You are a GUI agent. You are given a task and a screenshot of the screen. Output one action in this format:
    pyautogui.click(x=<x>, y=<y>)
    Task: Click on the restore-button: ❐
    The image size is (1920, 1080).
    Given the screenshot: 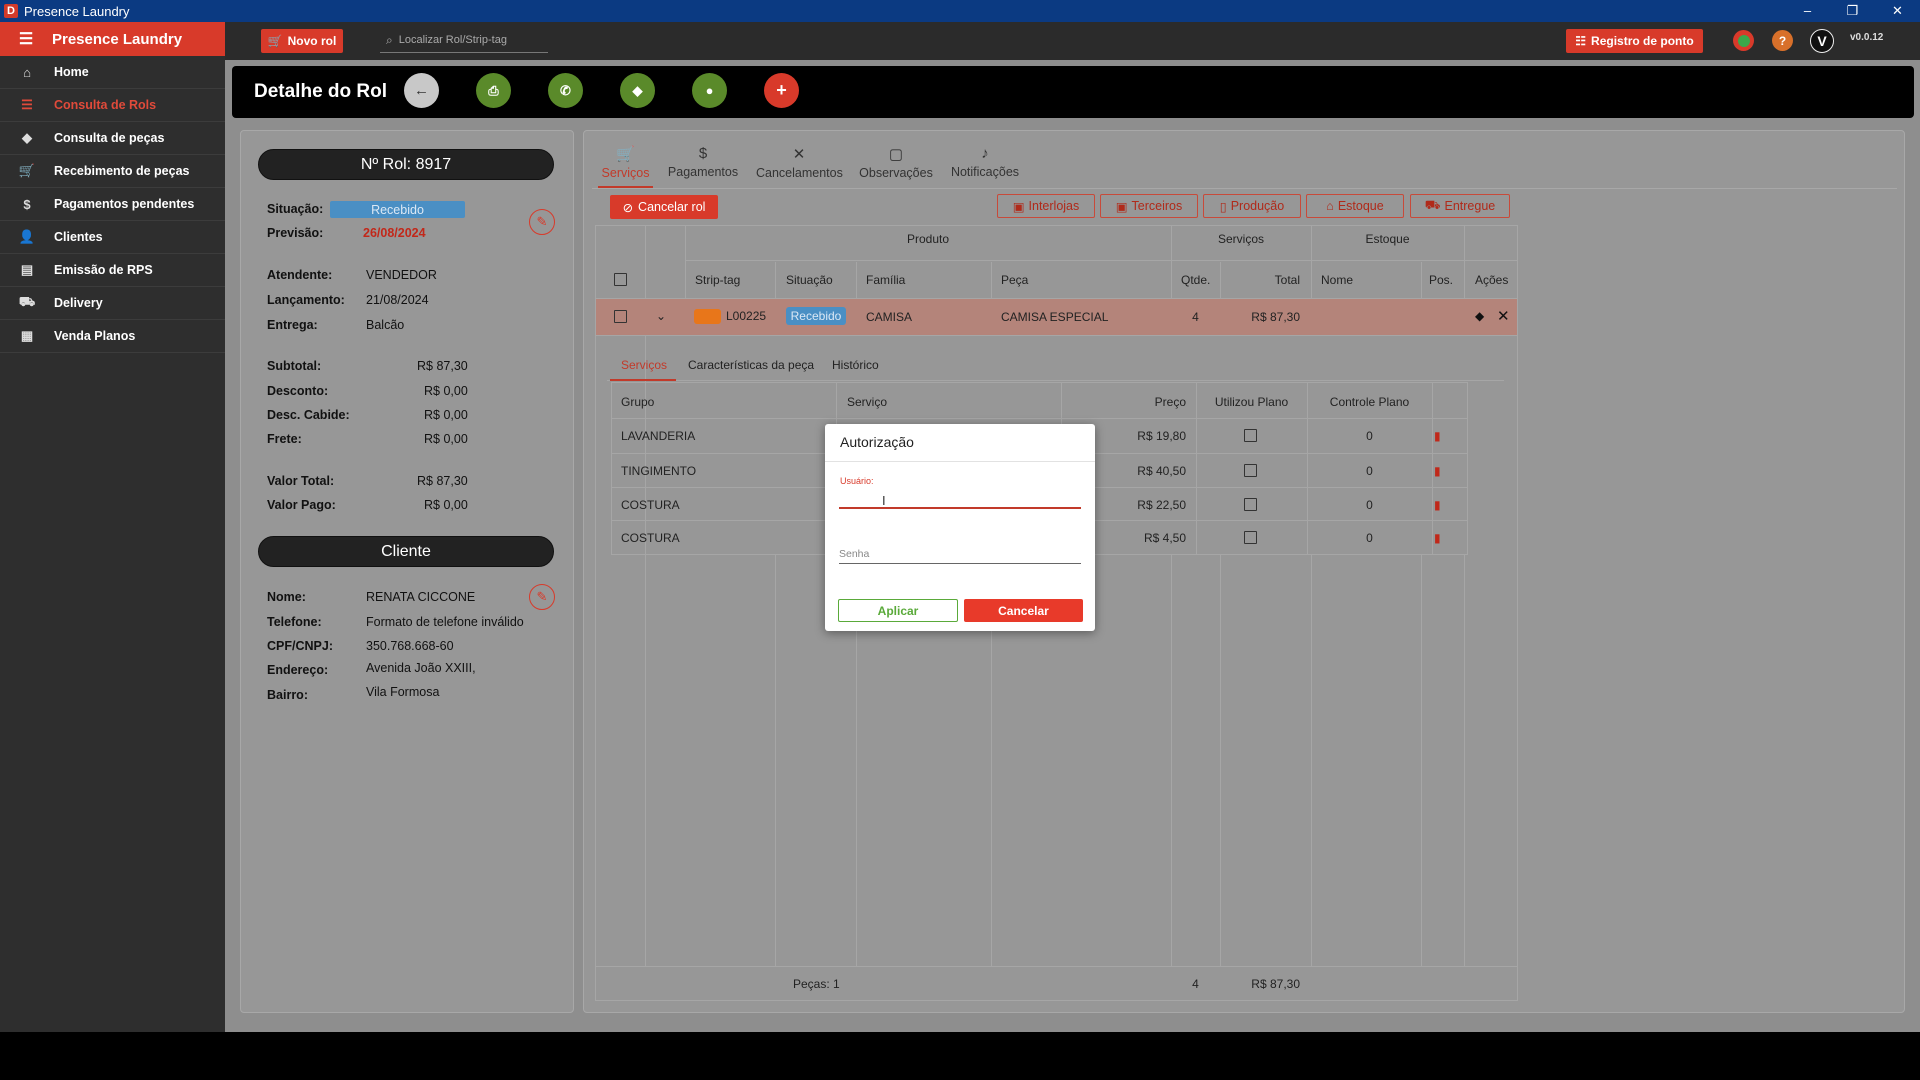 What is the action you would take?
    pyautogui.click(x=1852, y=11)
    